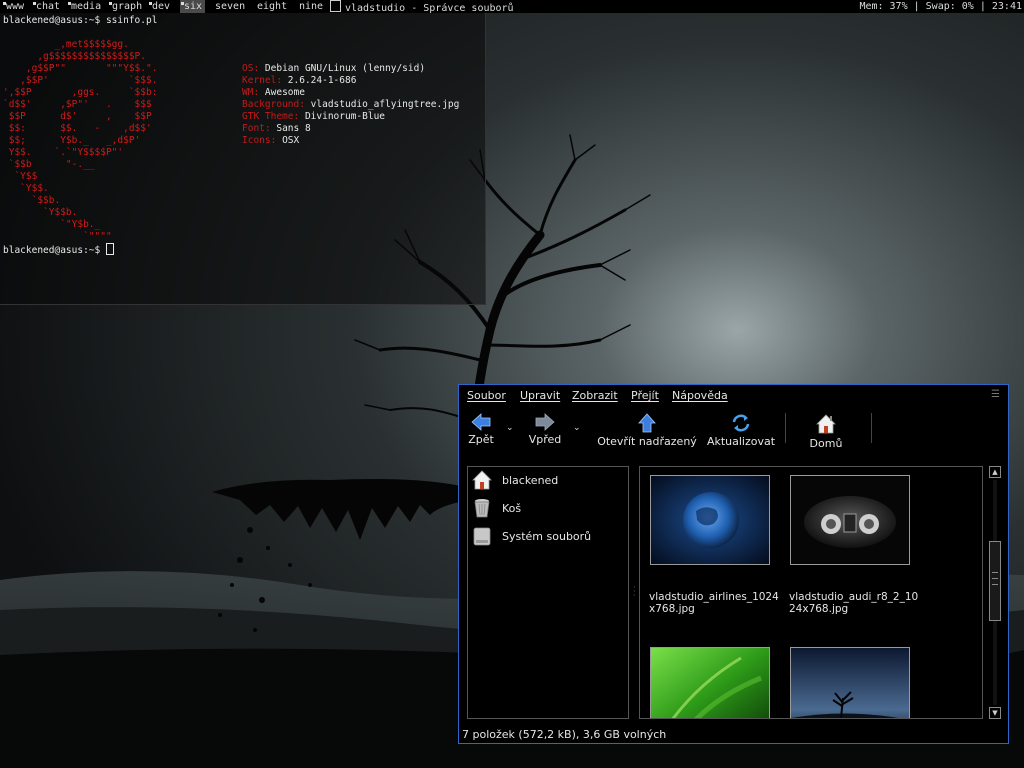 This screenshot has width=1024, height=768. I want to click on tag-eight: eight, so click(272, 6).